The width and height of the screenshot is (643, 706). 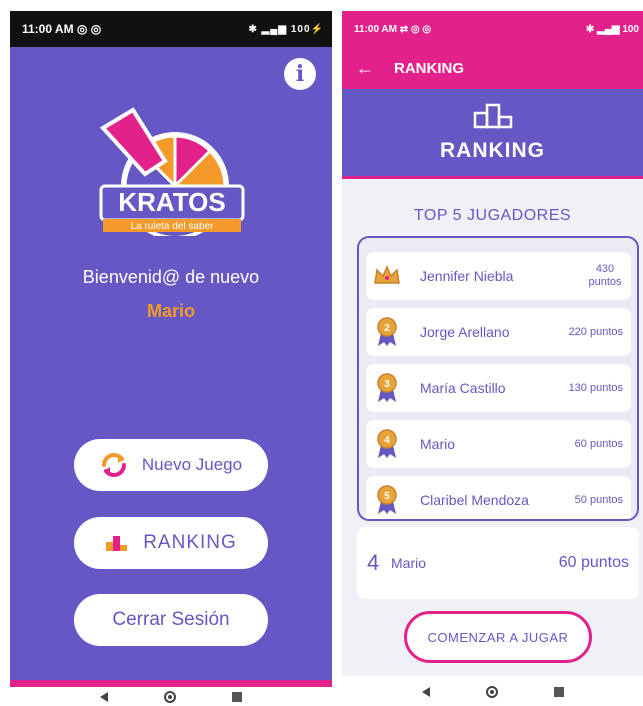 I want to click on logout-label: Cerrar Sesión, so click(x=171, y=619).